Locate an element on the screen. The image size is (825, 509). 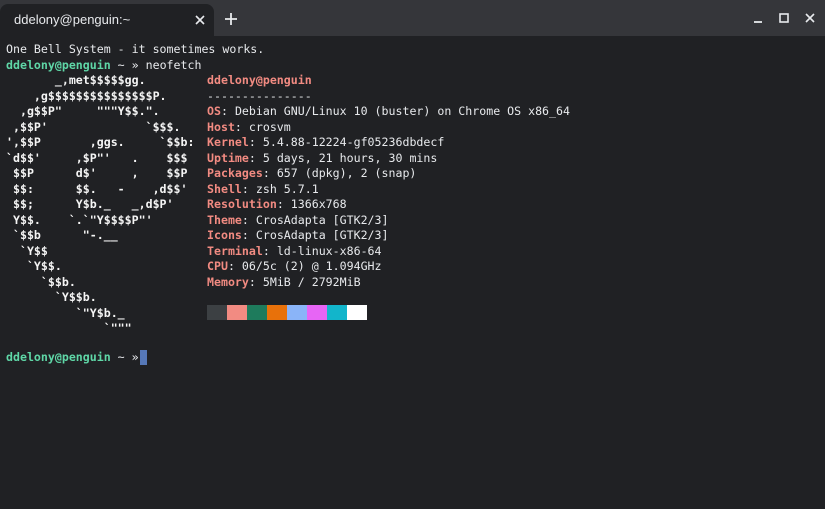
info-row: Memory: 5MiB / 2792MiB is located at coordinates (284, 281).